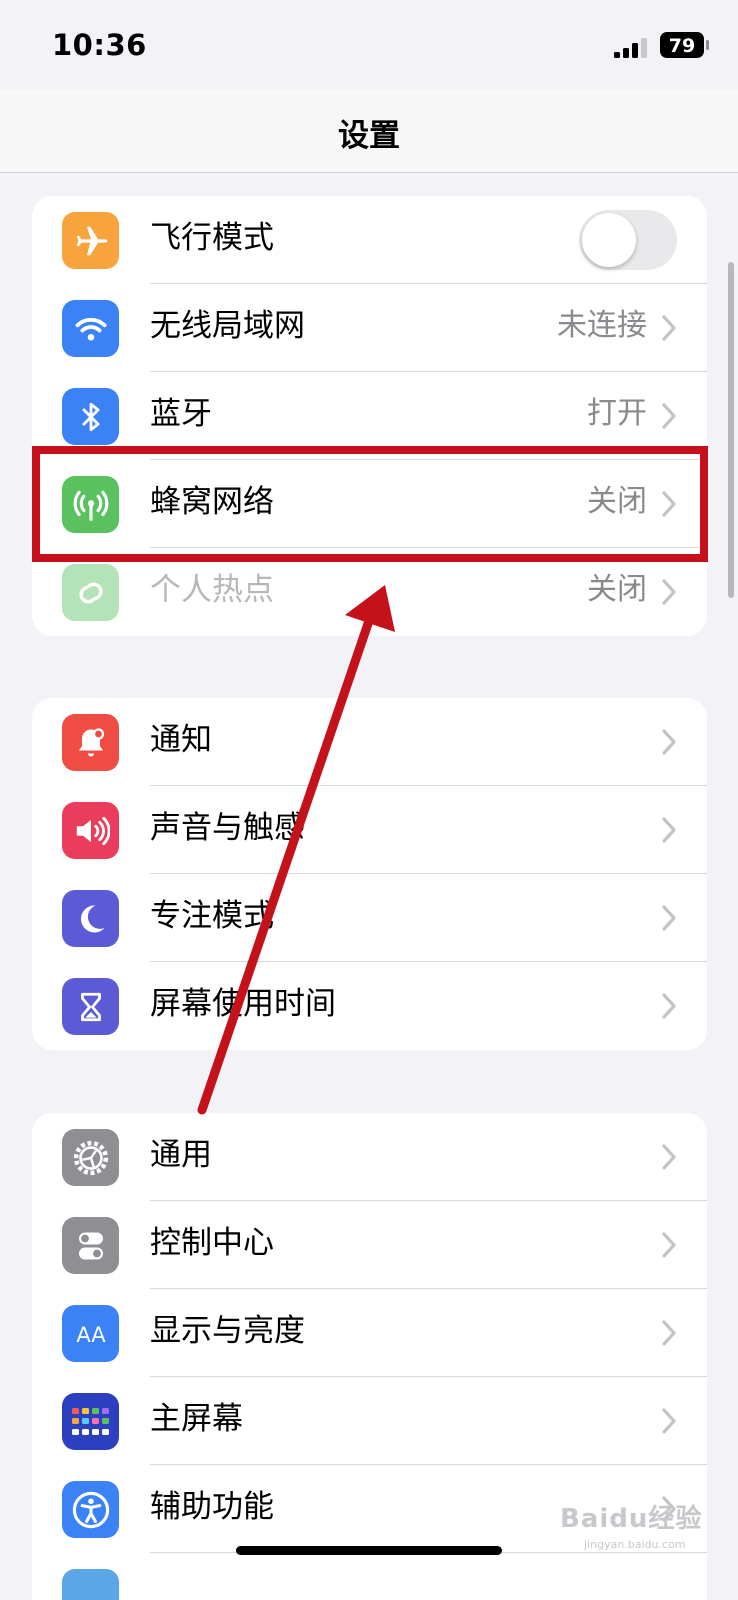 This screenshot has height=1600, width=738. I want to click on speaker-icon, so click(90, 830).